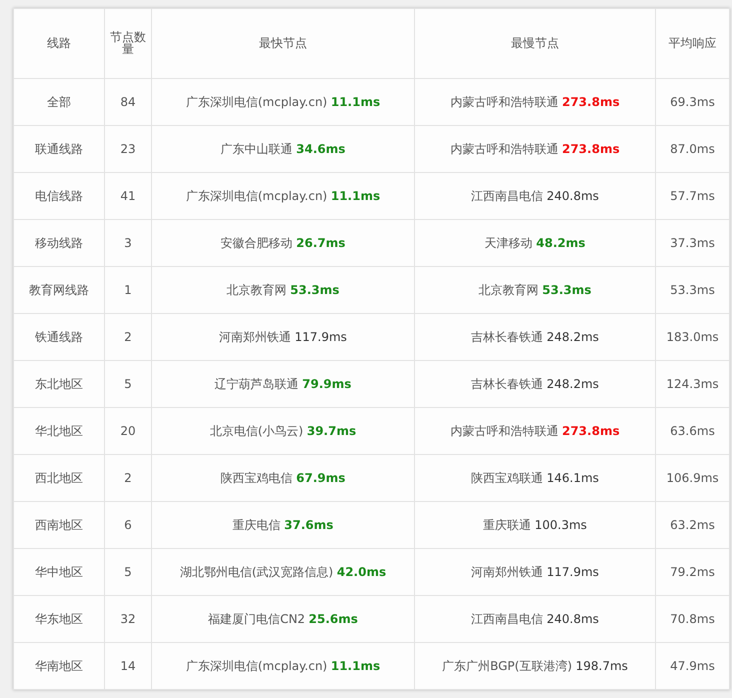  I want to click on average-response: 63.2ms, so click(692, 525).